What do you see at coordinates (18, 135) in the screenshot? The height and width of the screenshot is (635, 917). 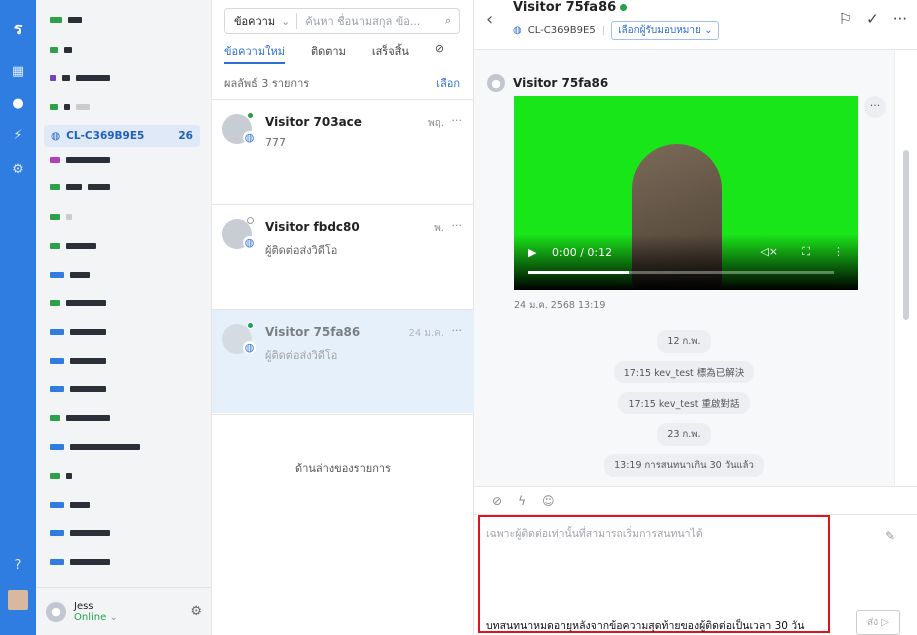 I see `lightning-icon: ⚡` at bounding box center [18, 135].